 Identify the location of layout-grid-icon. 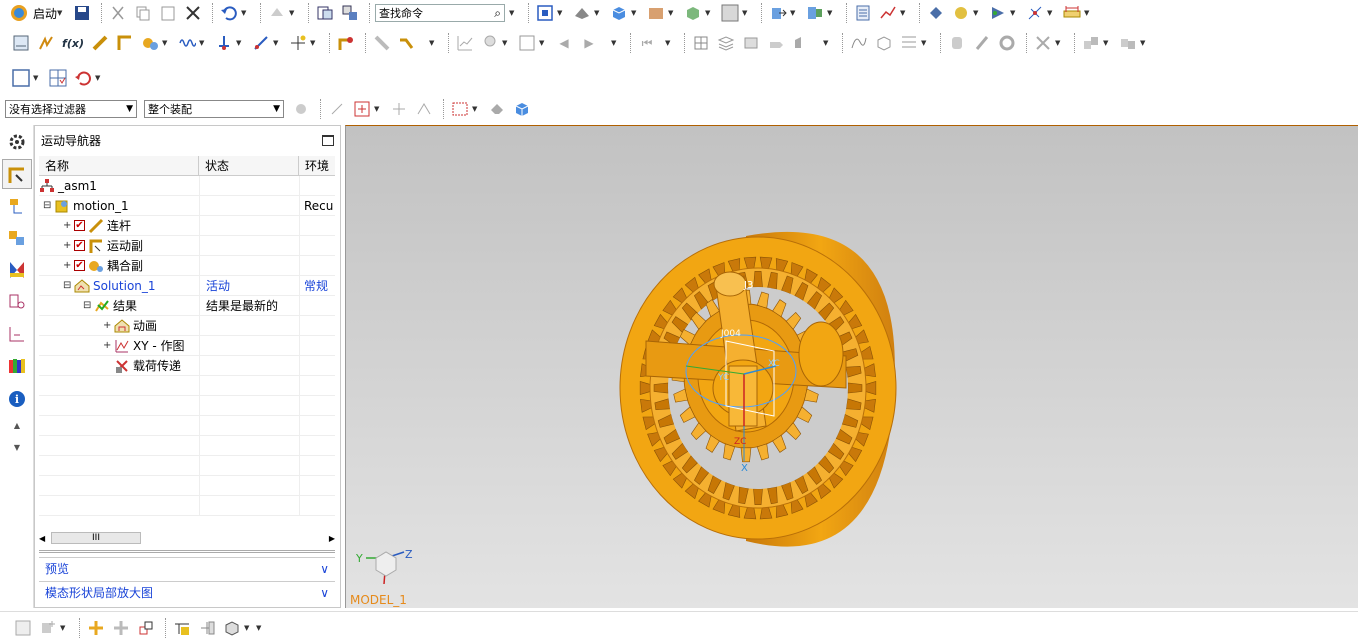
(58, 78).